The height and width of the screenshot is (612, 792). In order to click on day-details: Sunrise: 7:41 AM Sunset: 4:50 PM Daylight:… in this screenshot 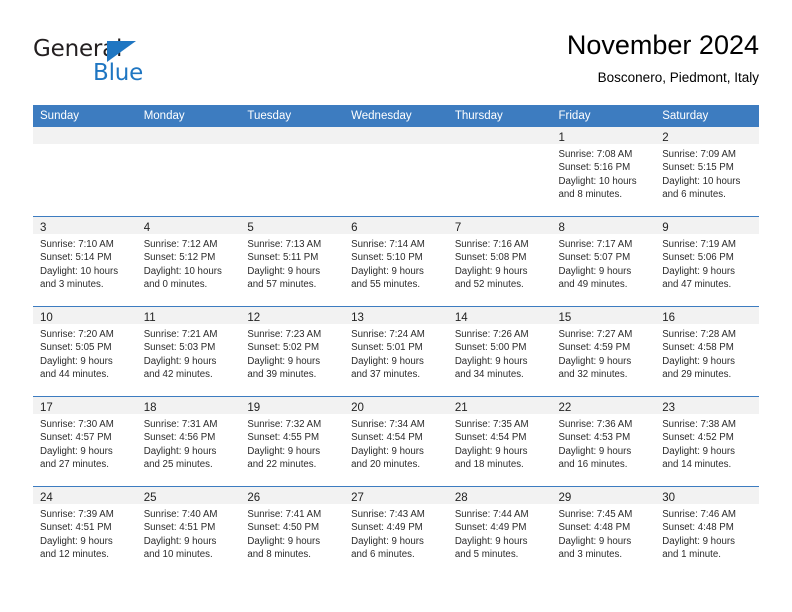, I will do `click(292, 532)`.